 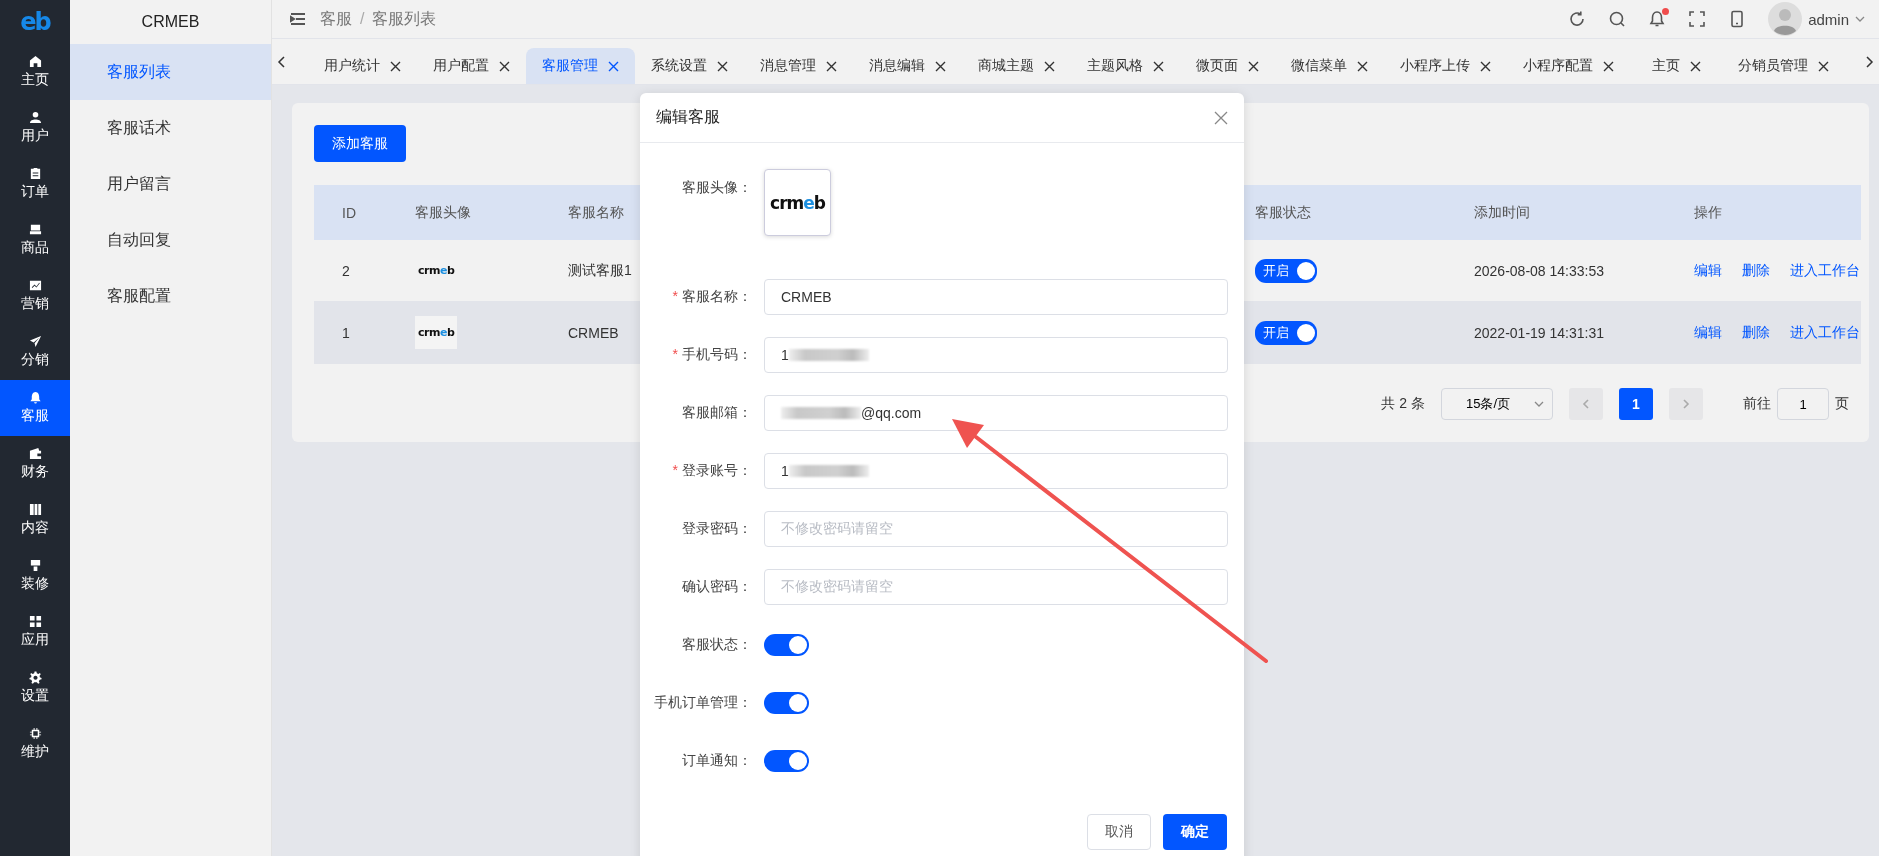 What do you see at coordinates (35, 173) in the screenshot?
I see `clipboard-icon` at bounding box center [35, 173].